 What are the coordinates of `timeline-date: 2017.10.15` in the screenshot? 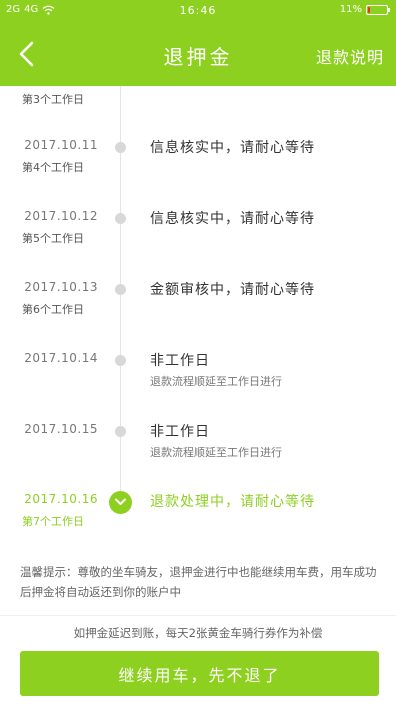 It's located at (61, 429).